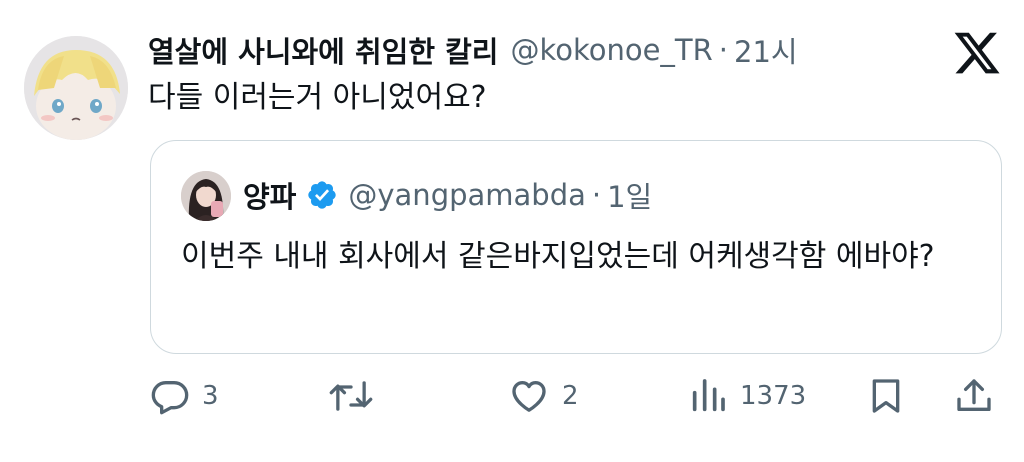  What do you see at coordinates (611, 50) in the screenshot?
I see `author-handle: @kokonoe_TR` at bounding box center [611, 50].